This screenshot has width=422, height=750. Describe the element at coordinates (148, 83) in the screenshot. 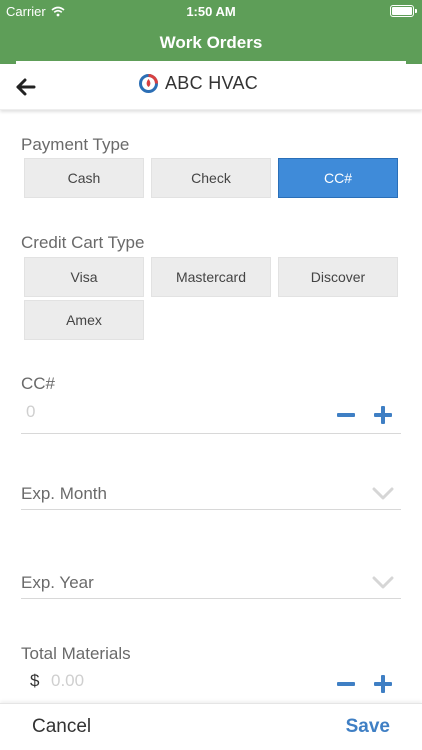

I see `company-logo-icon` at that location.